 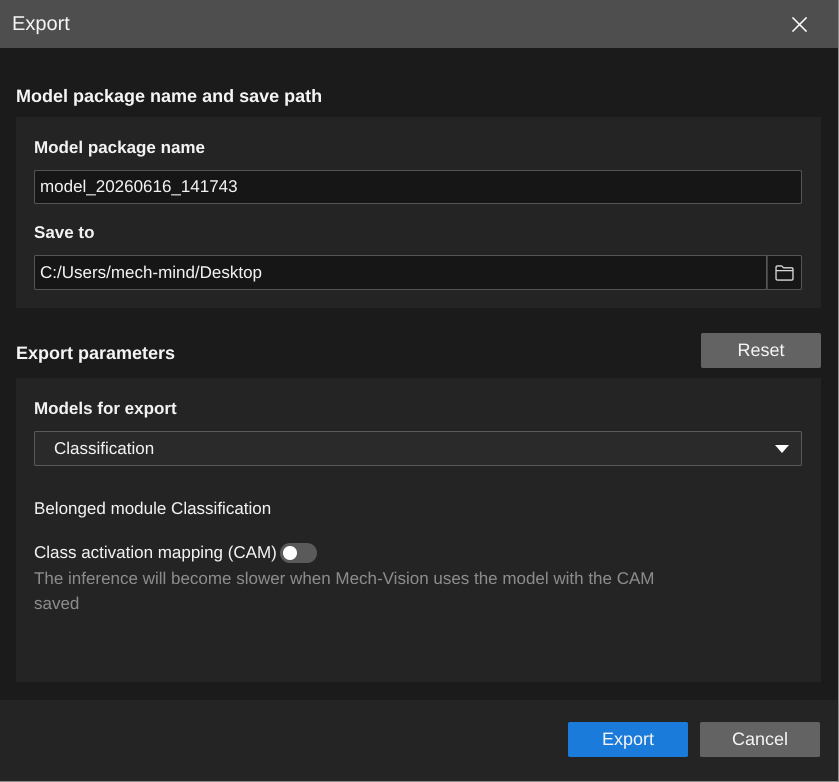 I want to click on models-dropdown: Classification, so click(x=418, y=448).